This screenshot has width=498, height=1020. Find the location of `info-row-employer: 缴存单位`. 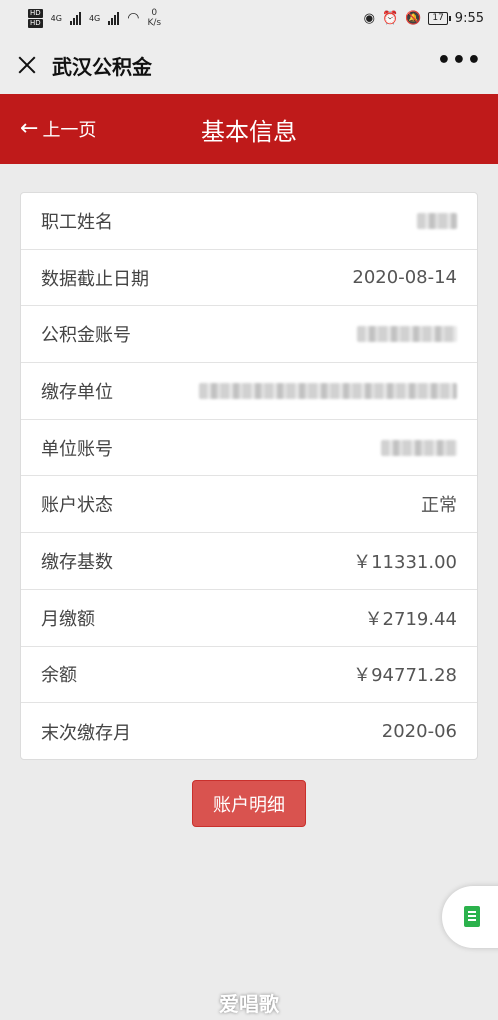

info-row-employer: 缴存单位 is located at coordinates (249, 391).